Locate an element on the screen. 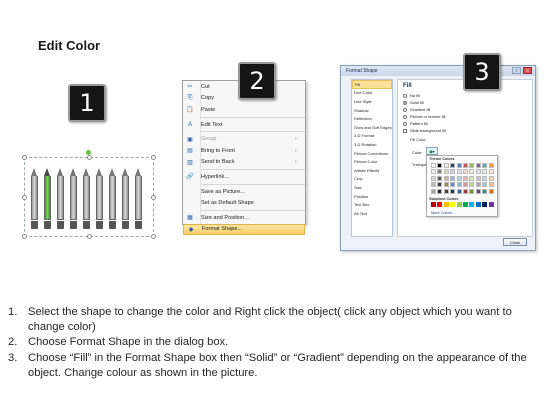  nav-item-picture-corrections: Picture Corrections is located at coordinates (372, 153).